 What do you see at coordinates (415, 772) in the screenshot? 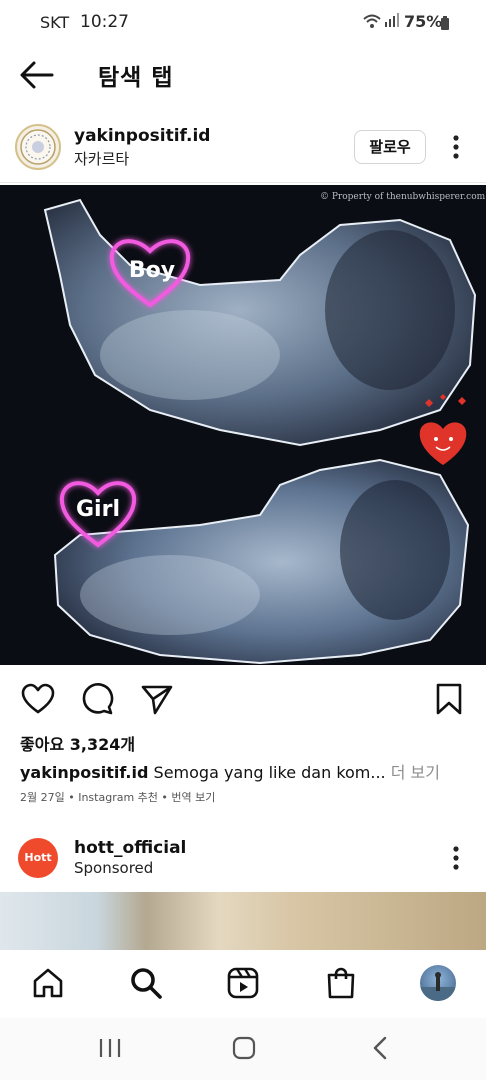
I see `caption-more-link: 더 보기` at bounding box center [415, 772].